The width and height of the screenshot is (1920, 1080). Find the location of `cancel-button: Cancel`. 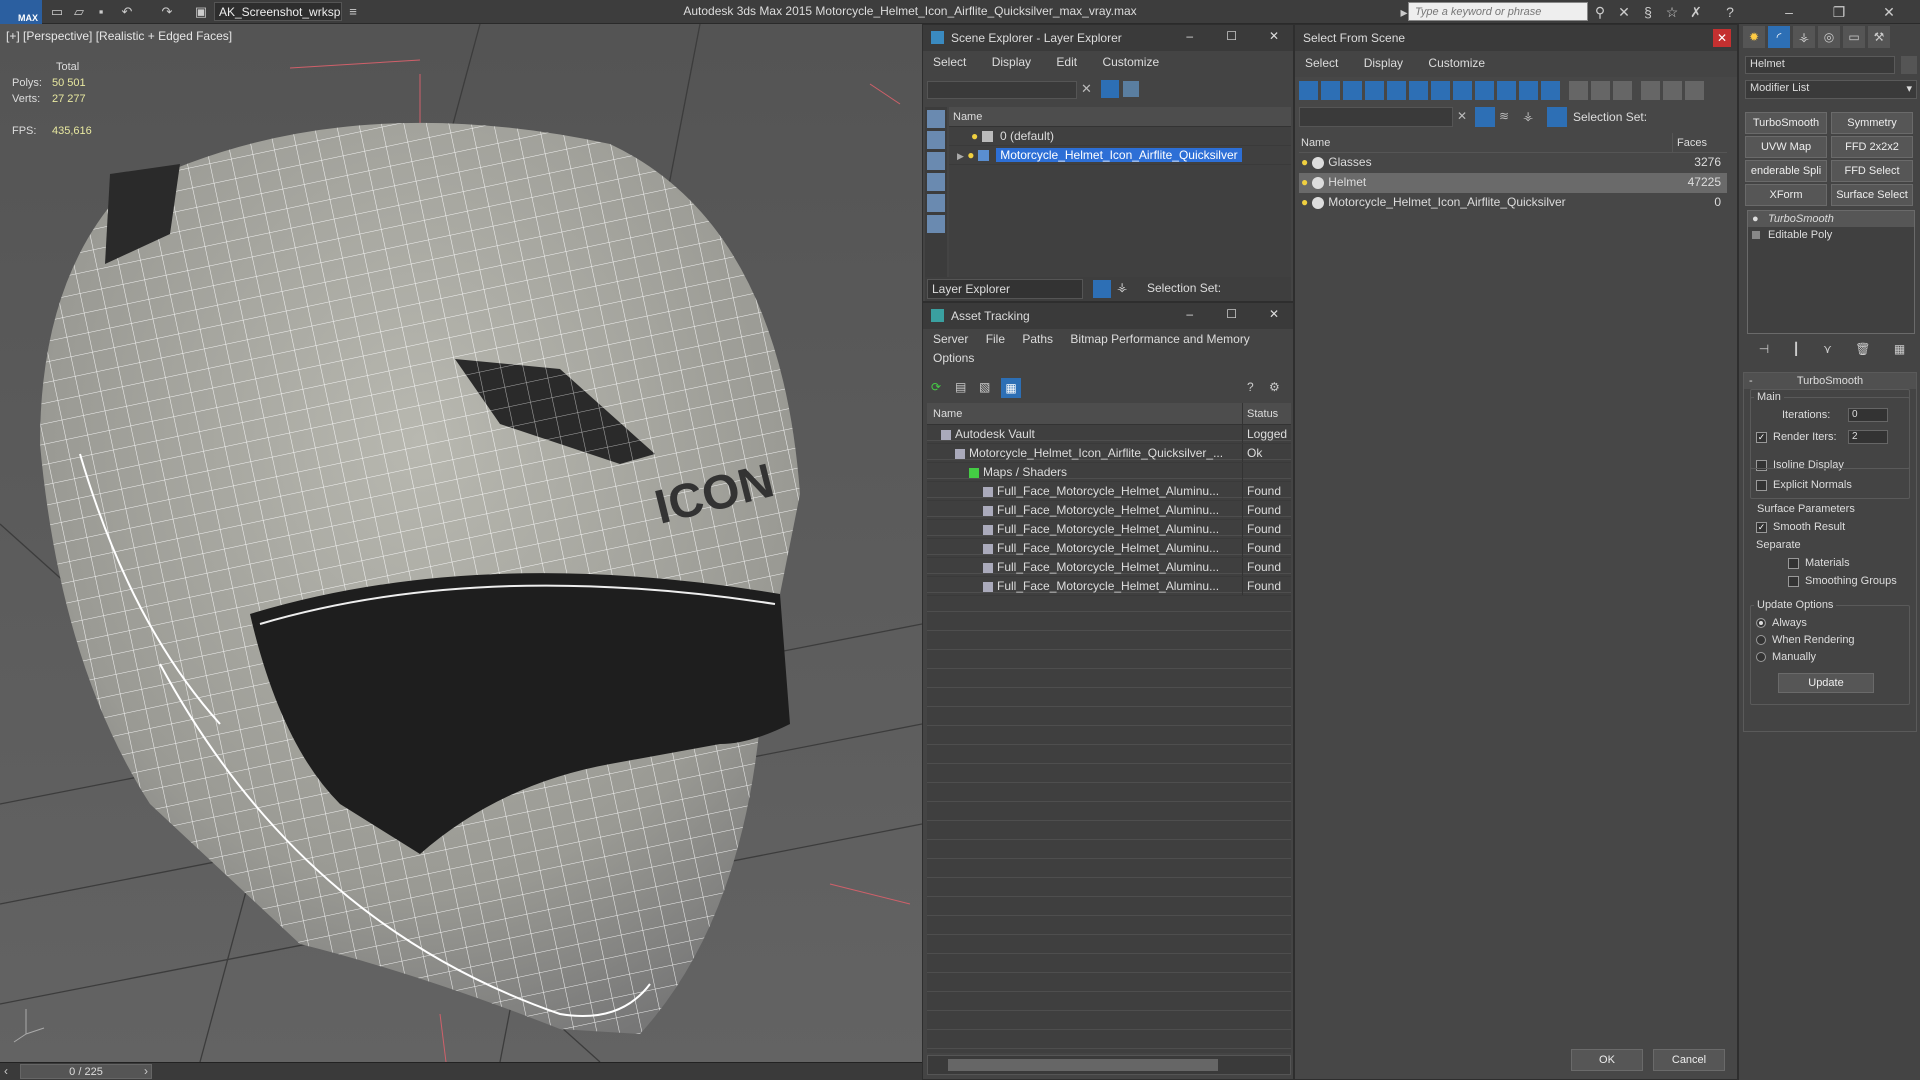

cancel-button: Cancel is located at coordinates (1689, 1060).